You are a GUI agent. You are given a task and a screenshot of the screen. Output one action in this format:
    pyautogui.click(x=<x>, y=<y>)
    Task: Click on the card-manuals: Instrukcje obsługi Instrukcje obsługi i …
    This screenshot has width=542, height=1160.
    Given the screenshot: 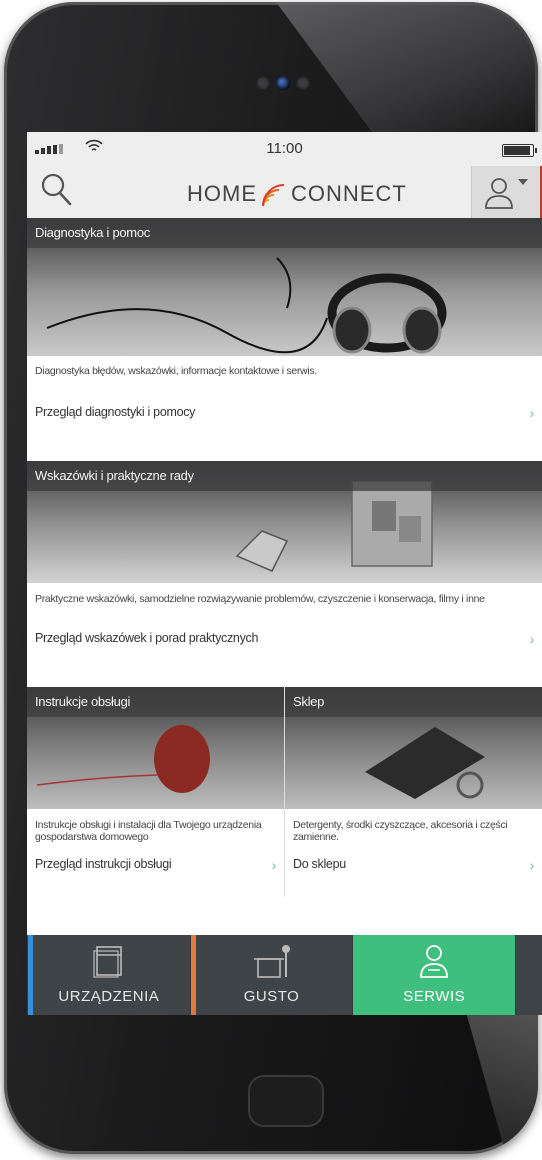 What is the action you would take?
    pyautogui.click(x=155, y=792)
    